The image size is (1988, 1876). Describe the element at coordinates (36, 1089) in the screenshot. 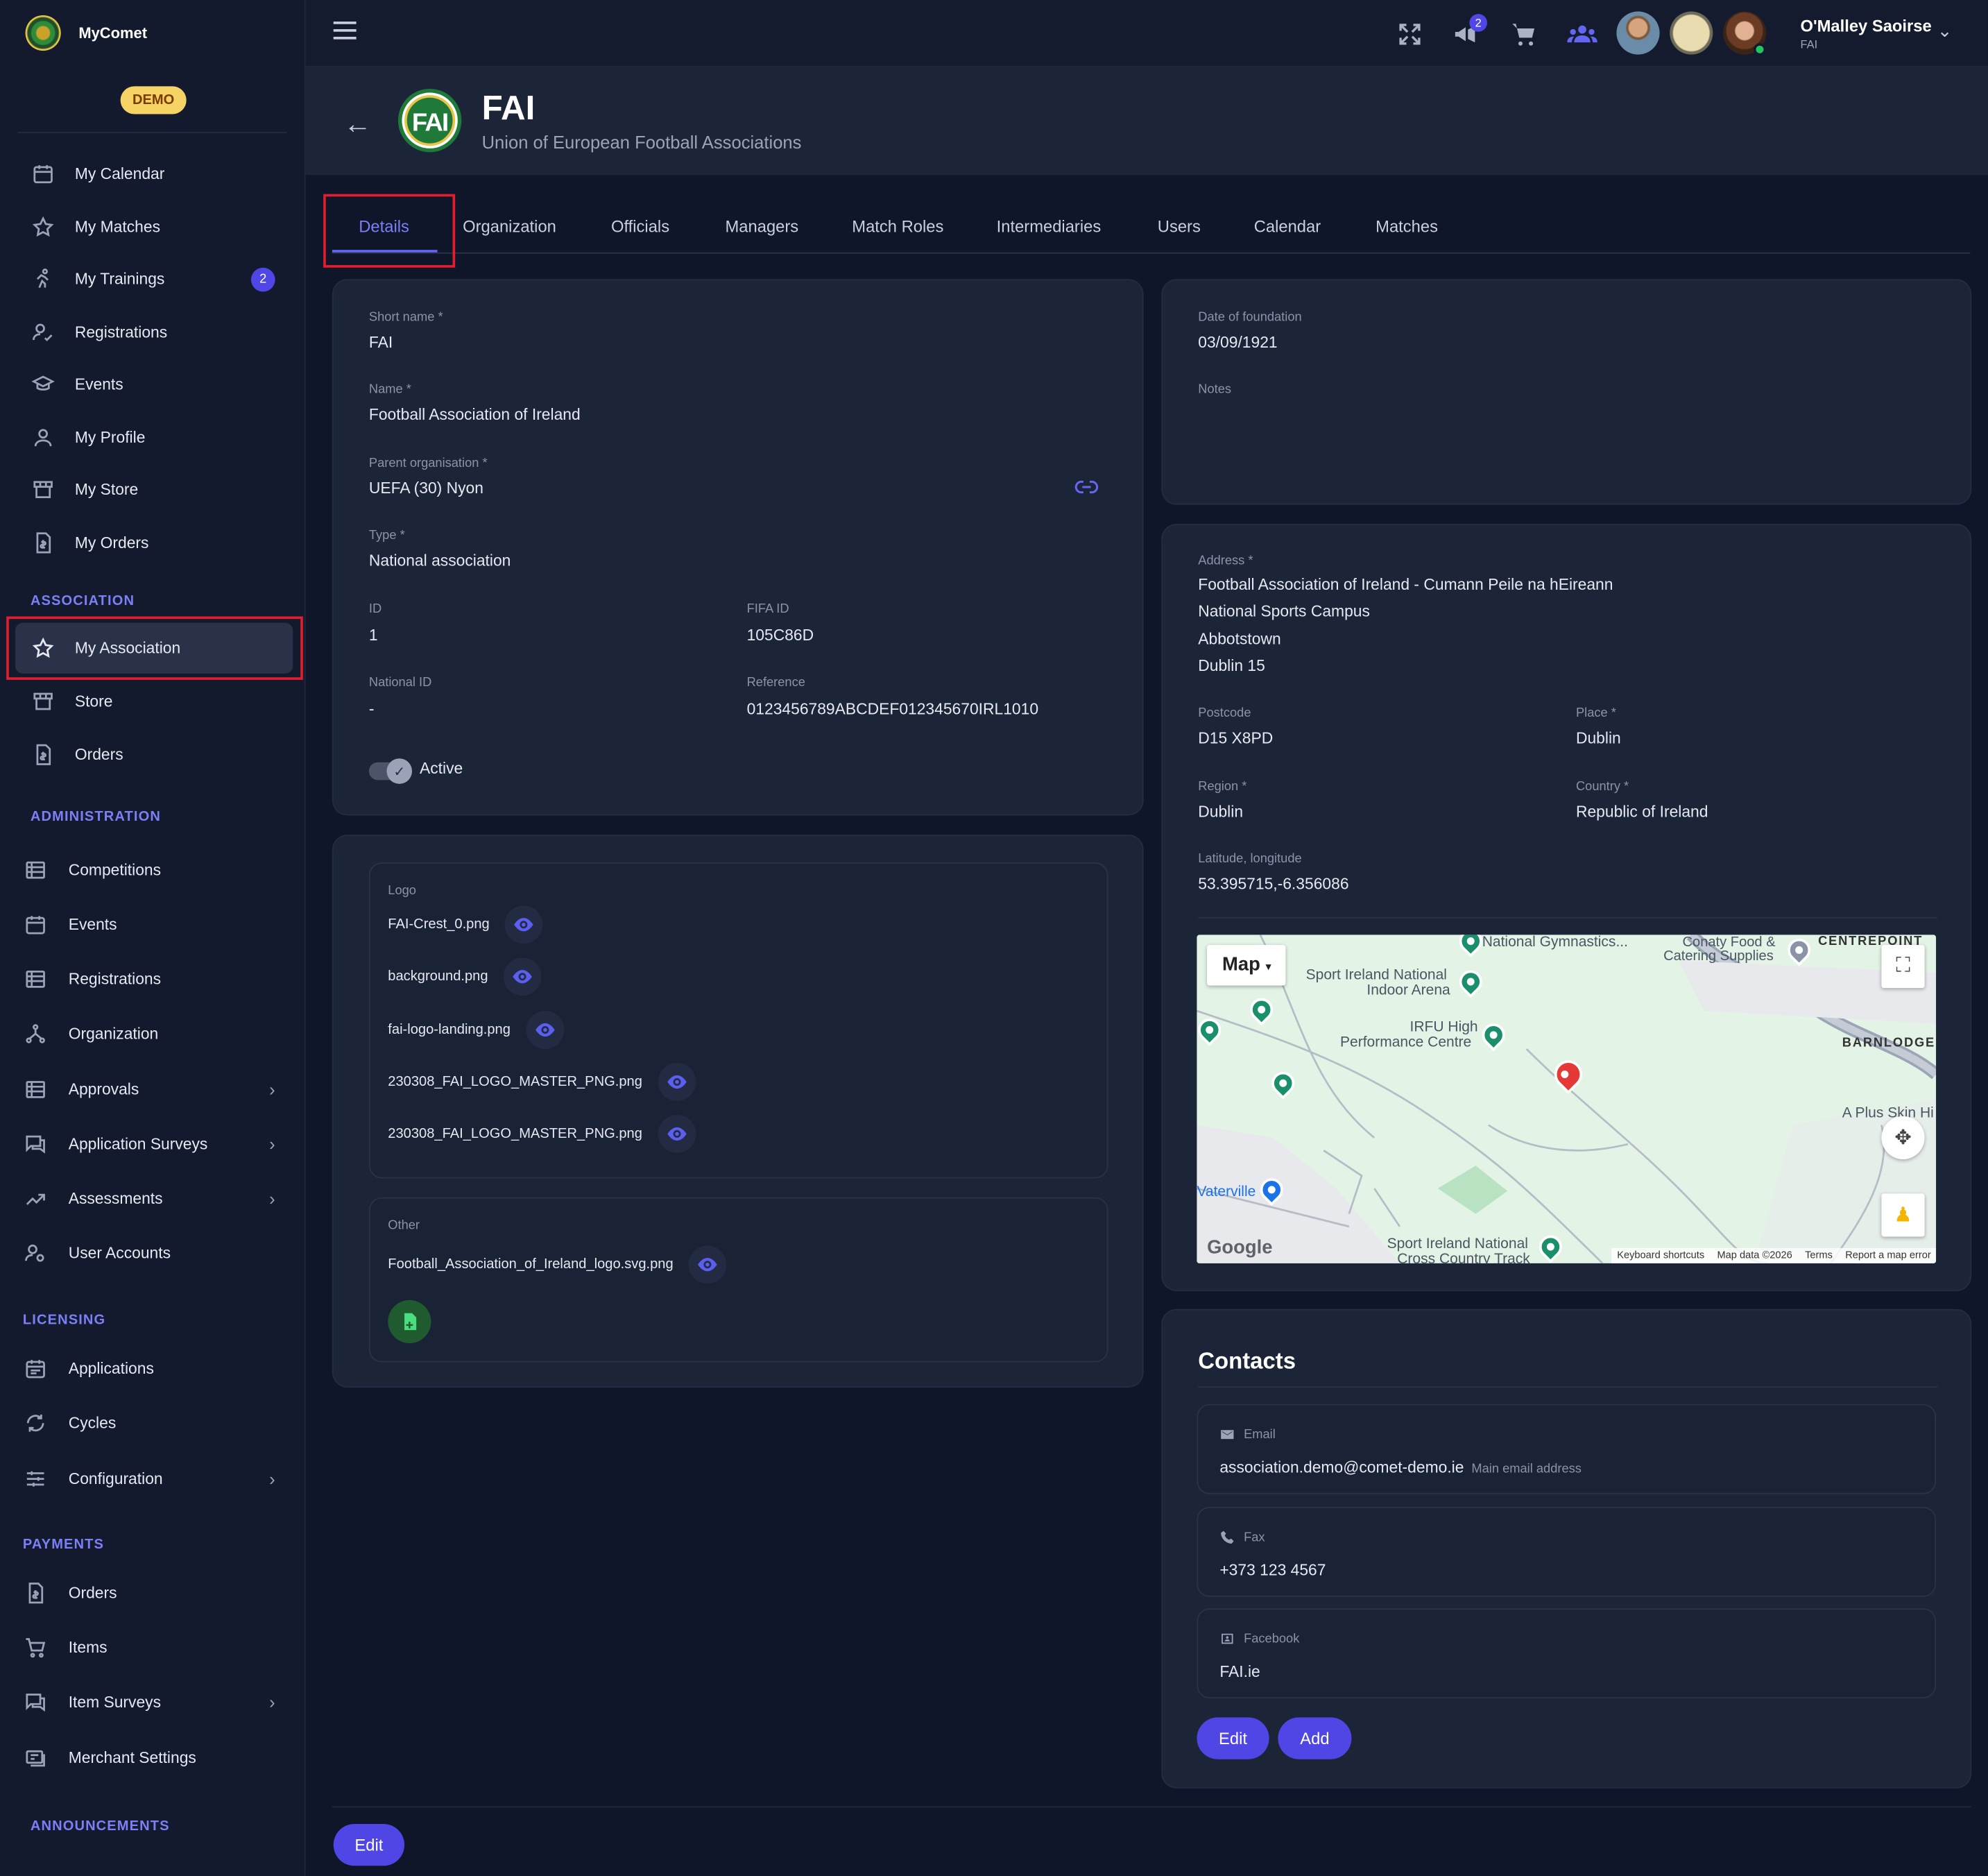

I see `list-icon` at that location.